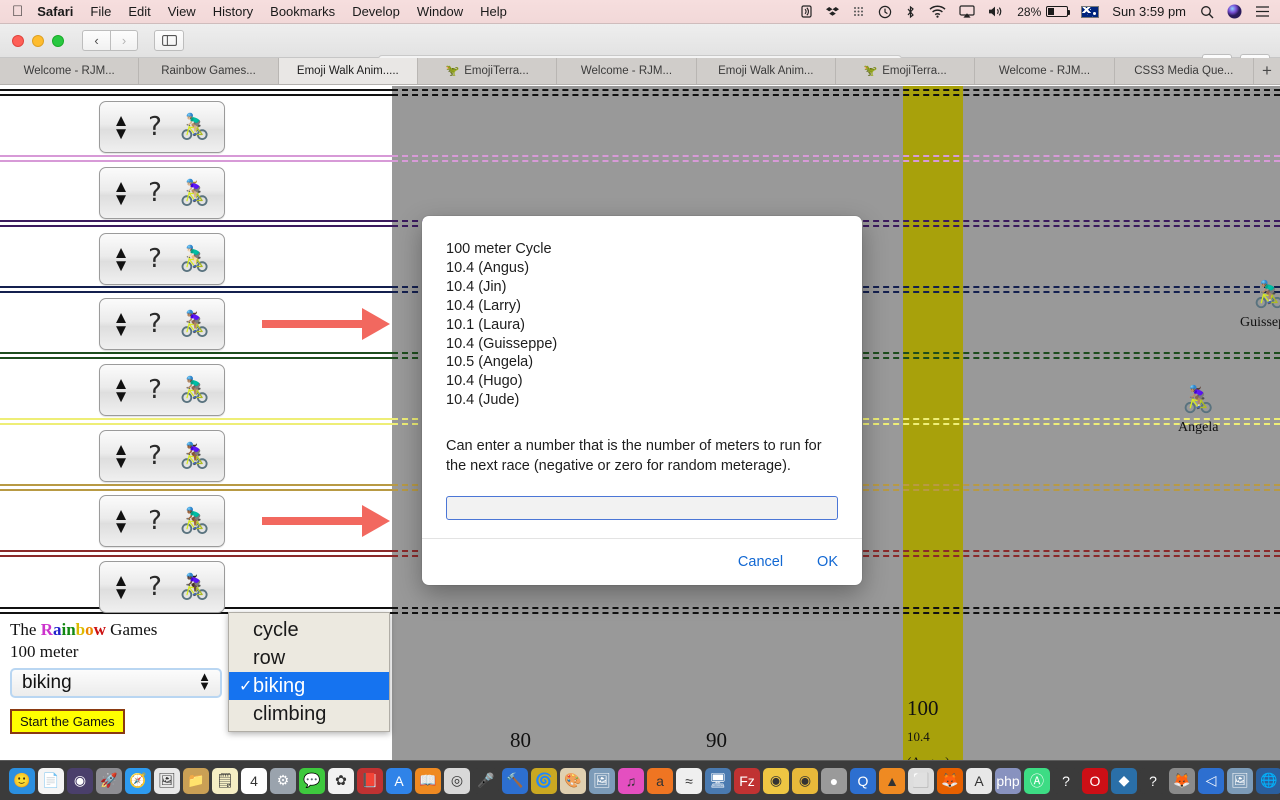  Describe the element at coordinates (515, 780) in the screenshot. I see `xcode-icon: 🔨` at that location.